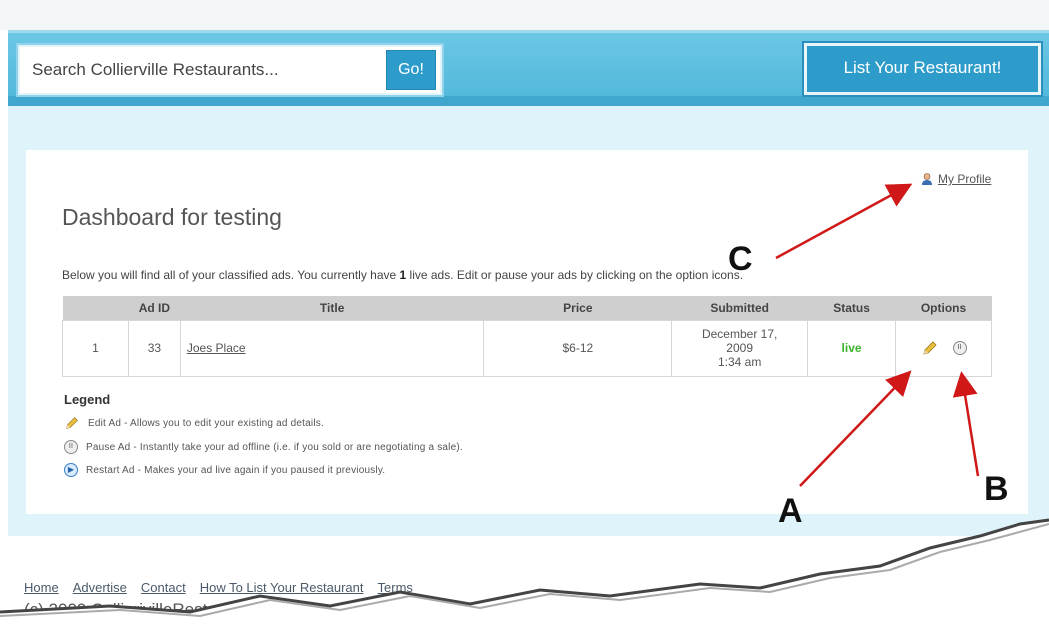 This screenshot has height=626, width=1049. What do you see at coordinates (844, 221) in the screenshot?
I see `arrow-c` at bounding box center [844, 221].